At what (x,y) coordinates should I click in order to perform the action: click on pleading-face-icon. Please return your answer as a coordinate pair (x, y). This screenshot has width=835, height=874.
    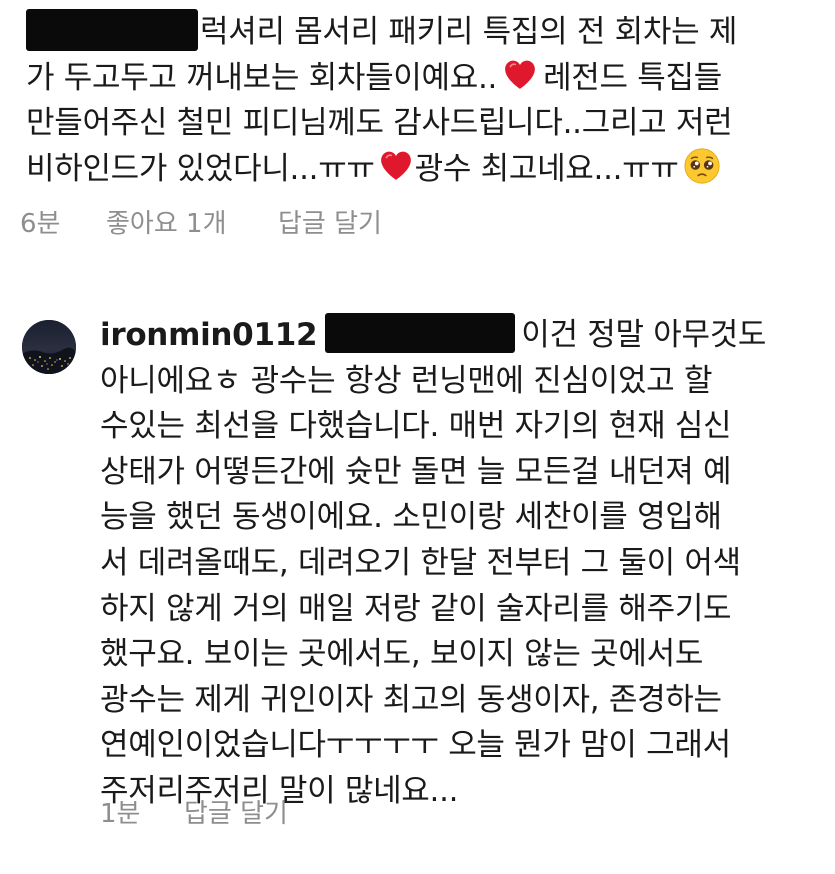
    Looking at the image, I should click on (702, 166).